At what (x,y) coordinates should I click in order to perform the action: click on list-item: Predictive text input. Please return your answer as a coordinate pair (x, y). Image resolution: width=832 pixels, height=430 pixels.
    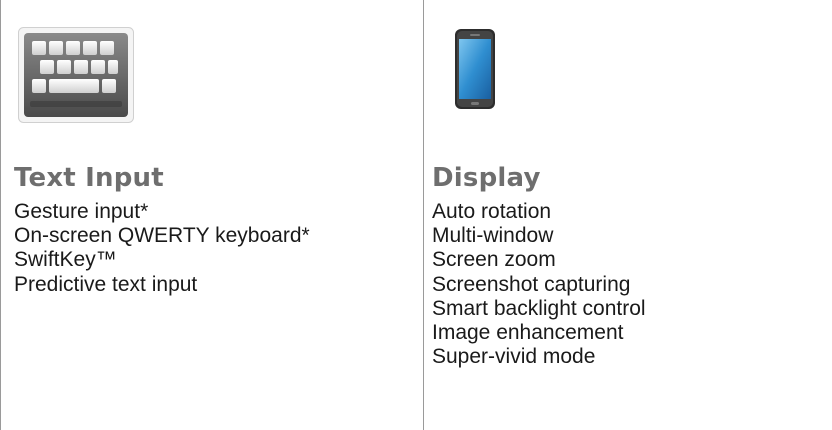
    Looking at the image, I should click on (106, 284).